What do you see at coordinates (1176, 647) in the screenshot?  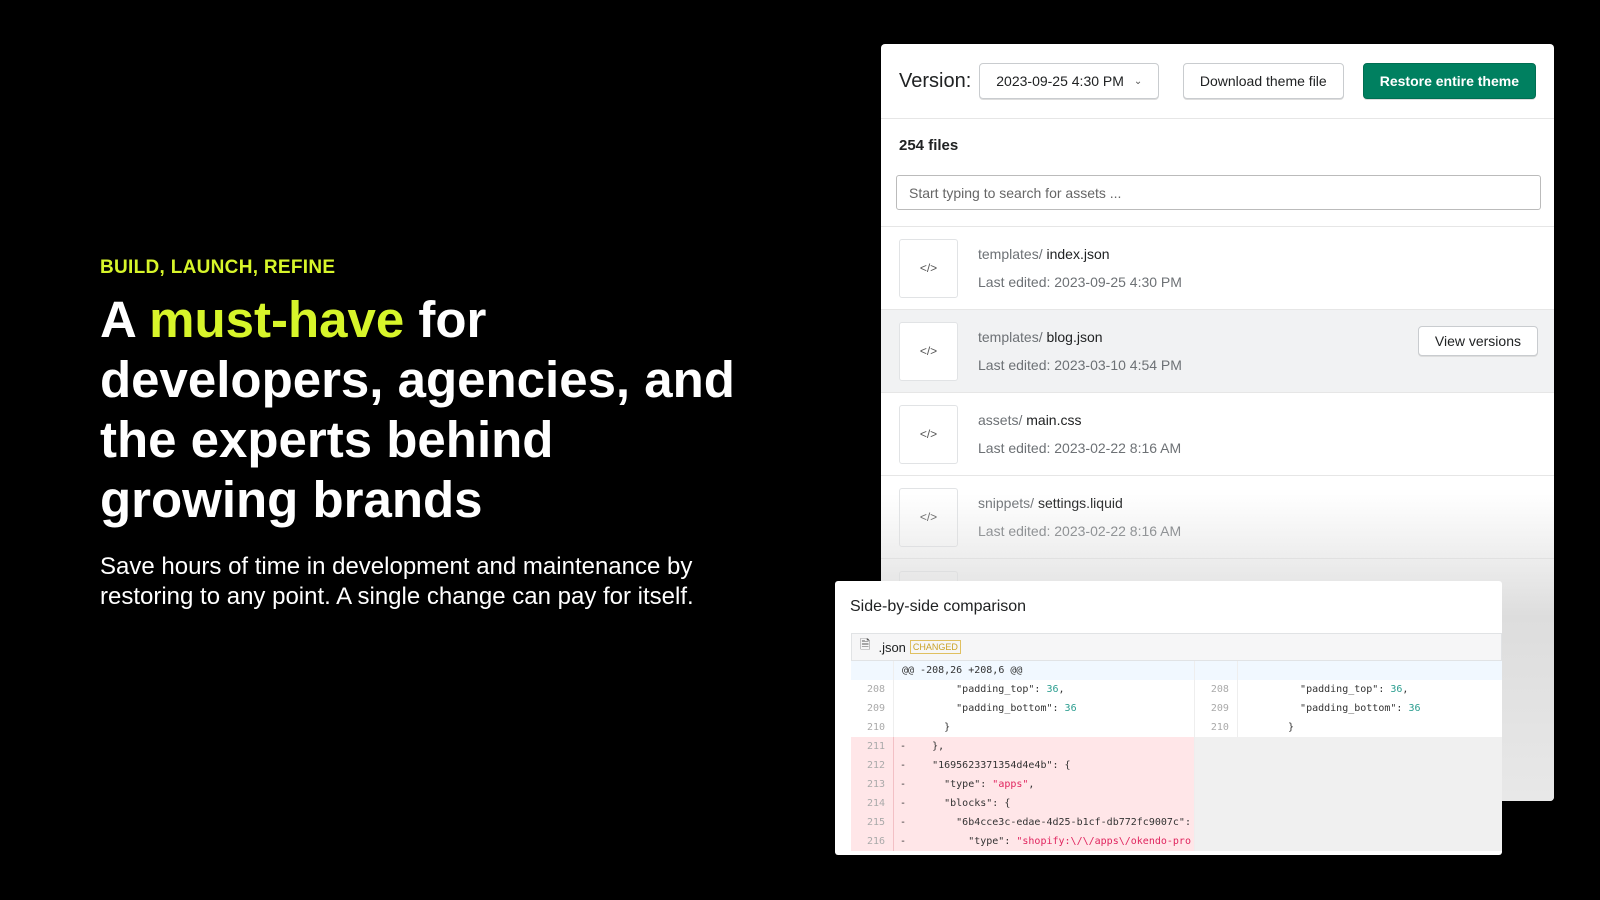 I see `diff-file-header: 🗎 .json CHANGED` at bounding box center [1176, 647].